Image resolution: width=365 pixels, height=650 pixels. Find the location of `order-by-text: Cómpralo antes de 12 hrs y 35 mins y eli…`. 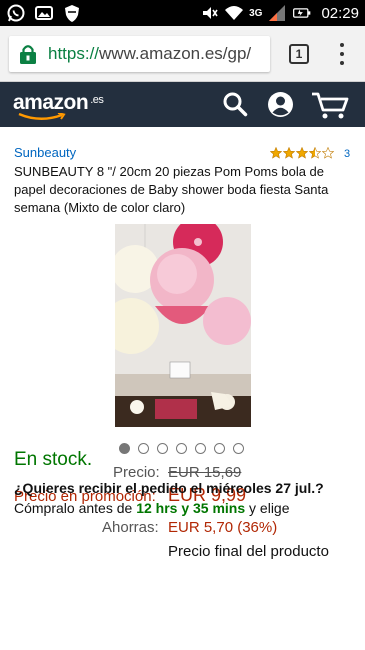

order-by-text: Cómpralo antes de 12 hrs y 35 mins y eli… is located at coordinates (152, 508).